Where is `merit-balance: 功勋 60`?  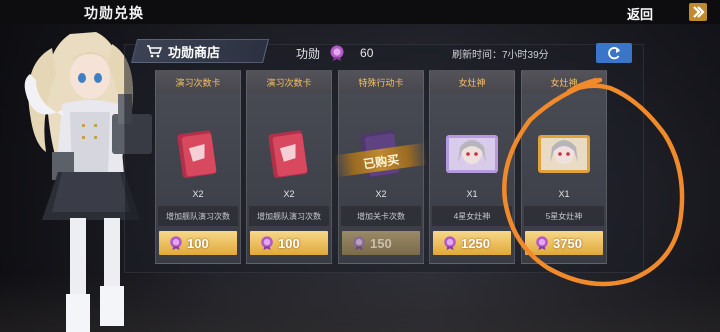 merit-balance: 功勋 60 is located at coordinates (334, 53).